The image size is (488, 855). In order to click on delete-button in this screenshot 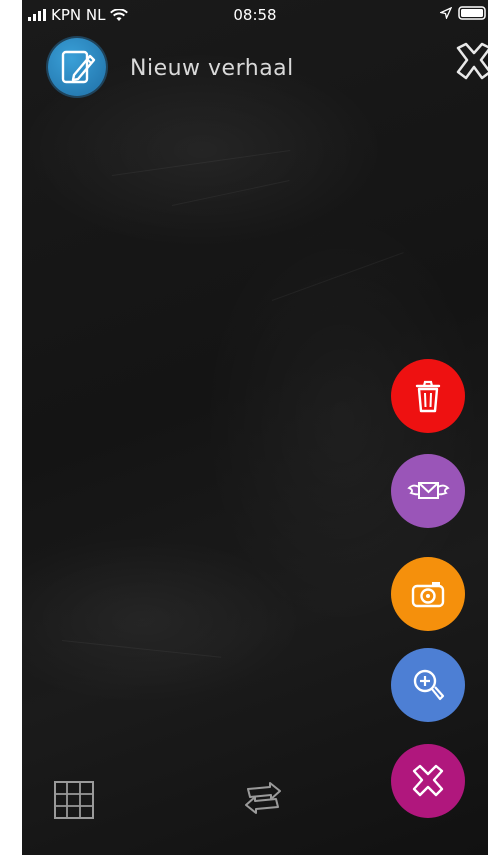, I will do `click(428, 396)`.